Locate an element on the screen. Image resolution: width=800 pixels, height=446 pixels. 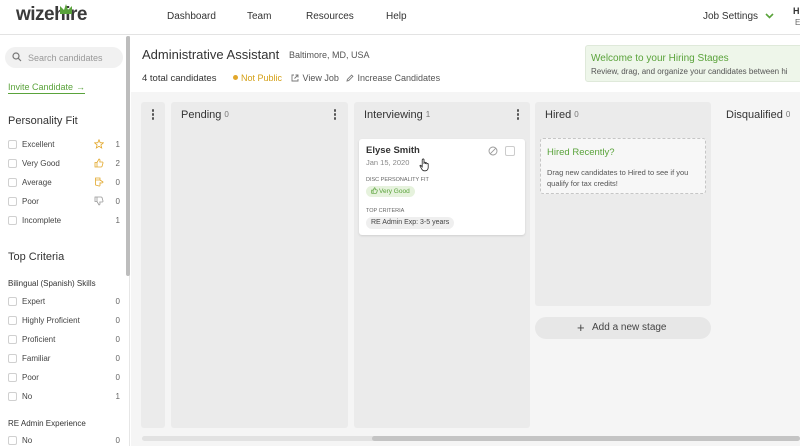
total-candidates: 4 total candidates is located at coordinates (179, 78).